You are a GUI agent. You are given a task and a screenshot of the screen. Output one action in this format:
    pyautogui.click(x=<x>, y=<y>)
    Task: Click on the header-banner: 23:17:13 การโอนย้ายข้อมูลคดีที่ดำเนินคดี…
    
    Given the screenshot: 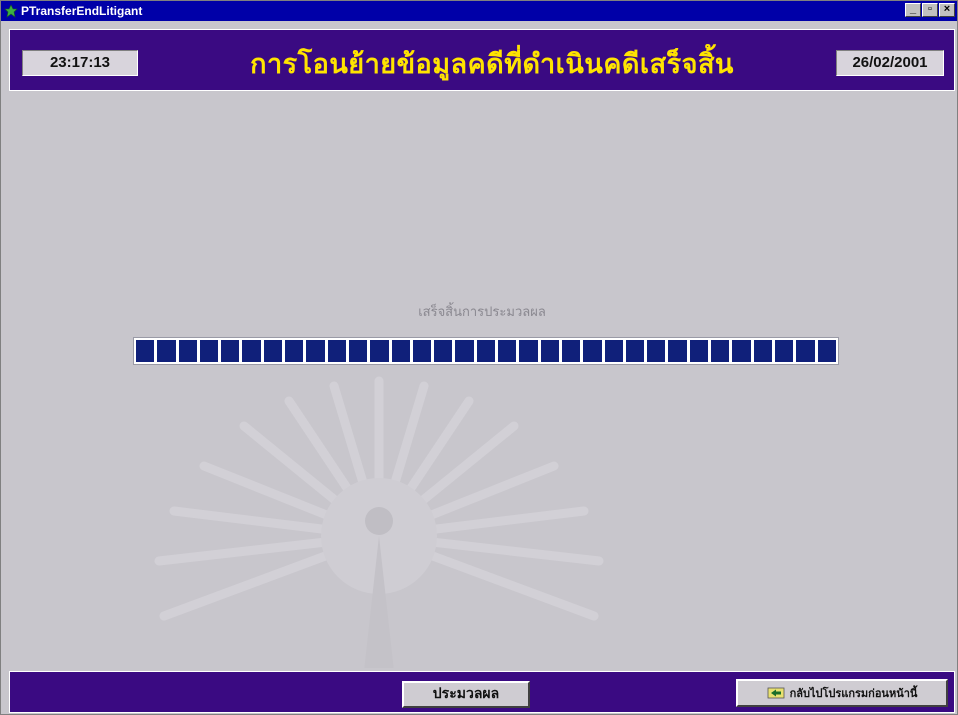 What is the action you would take?
    pyautogui.click(x=482, y=60)
    